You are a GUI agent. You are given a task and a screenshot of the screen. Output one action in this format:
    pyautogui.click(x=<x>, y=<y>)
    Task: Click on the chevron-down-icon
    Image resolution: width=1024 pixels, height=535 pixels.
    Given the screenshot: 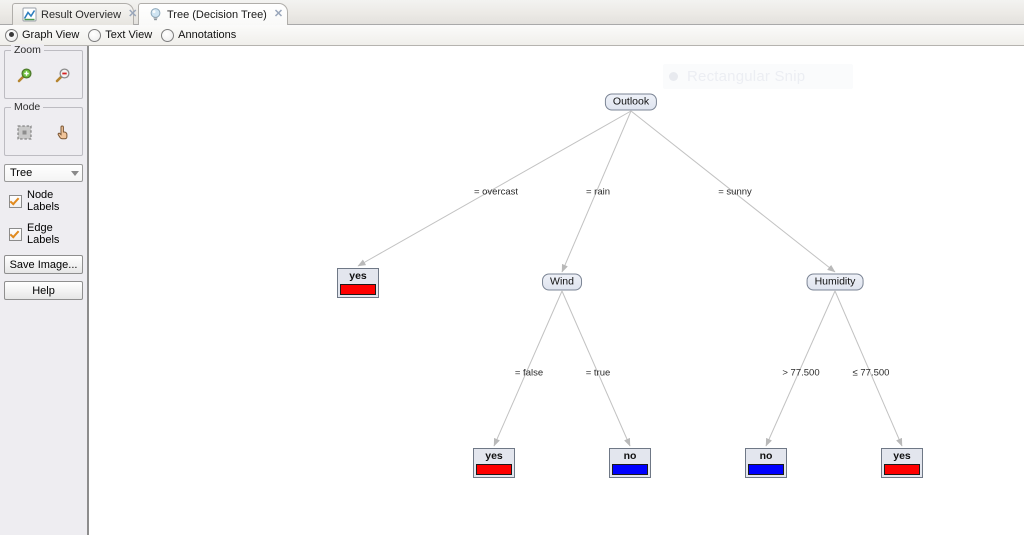 What is the action you would take?
    pyautogui.click(x=75, y=173)
    